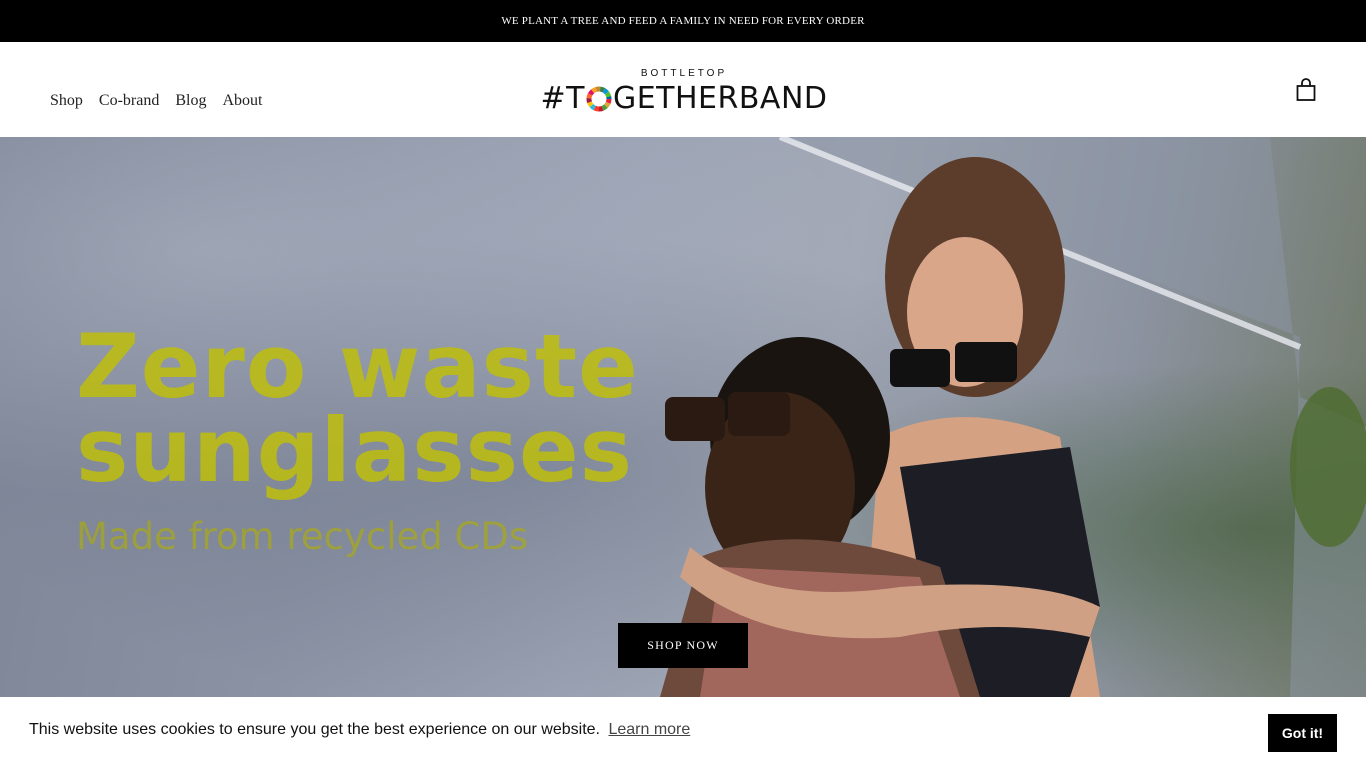  Describe the element at coordinates (1302, 733) in the screenshot. I see `accept-cookies-button: Got it!` at that location.